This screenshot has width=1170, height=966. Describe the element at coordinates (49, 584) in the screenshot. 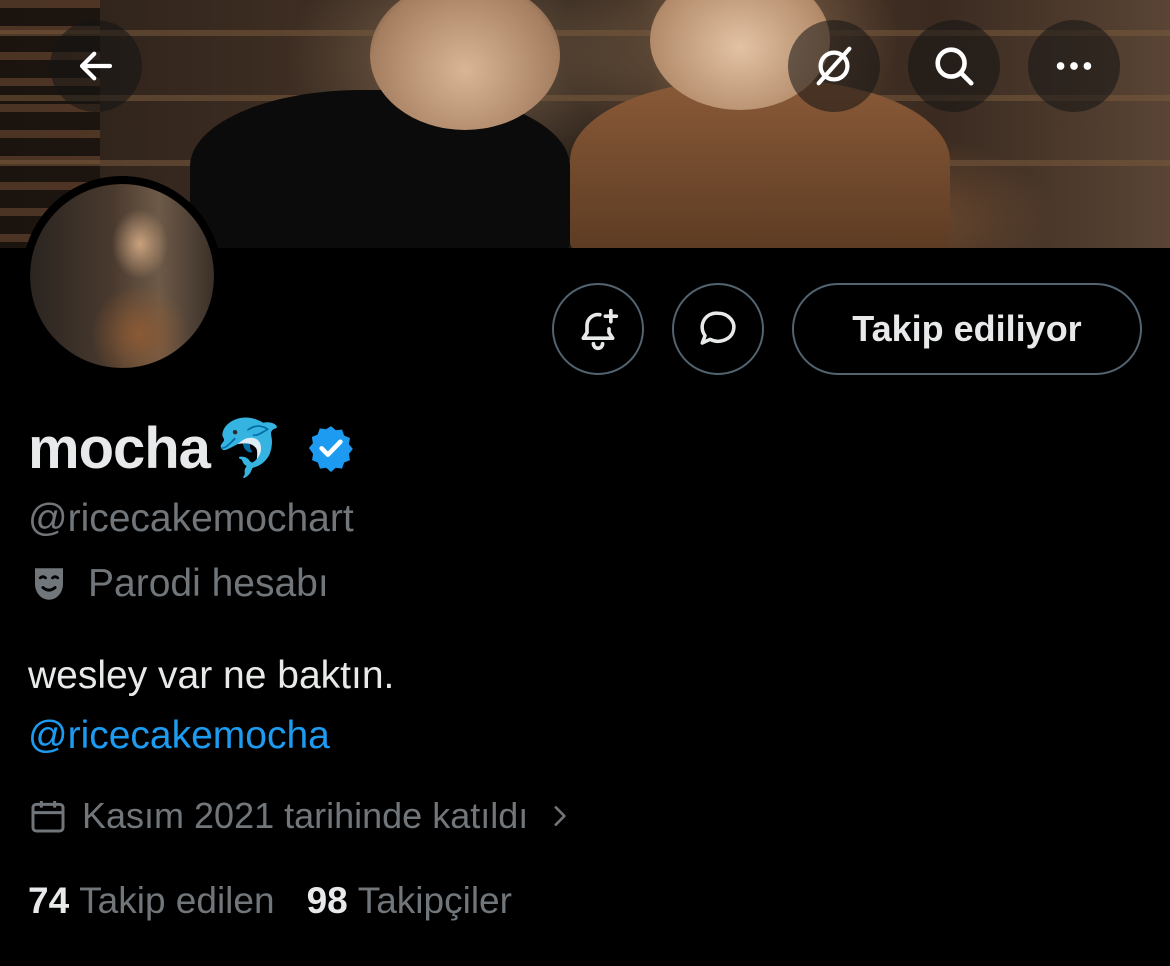

I see `theater-mask-icon` at that location.